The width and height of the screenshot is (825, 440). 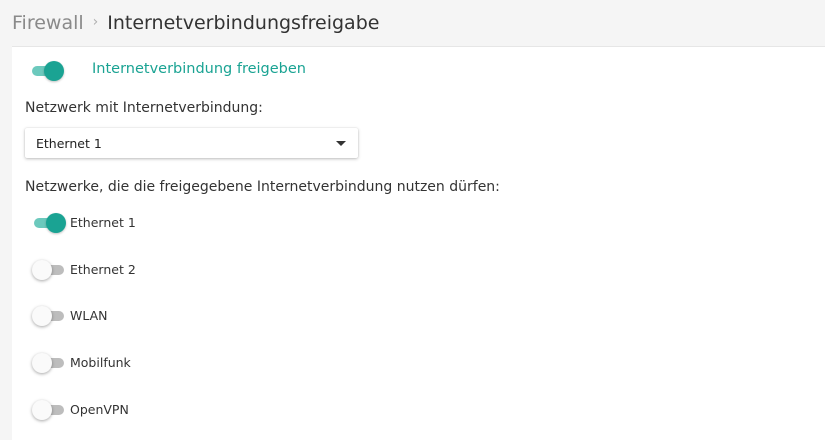 What do you see at coordinates (95, 22) in the screenshot?
I see `chevron-right-icon: ›` at bounding box center [95, 22].